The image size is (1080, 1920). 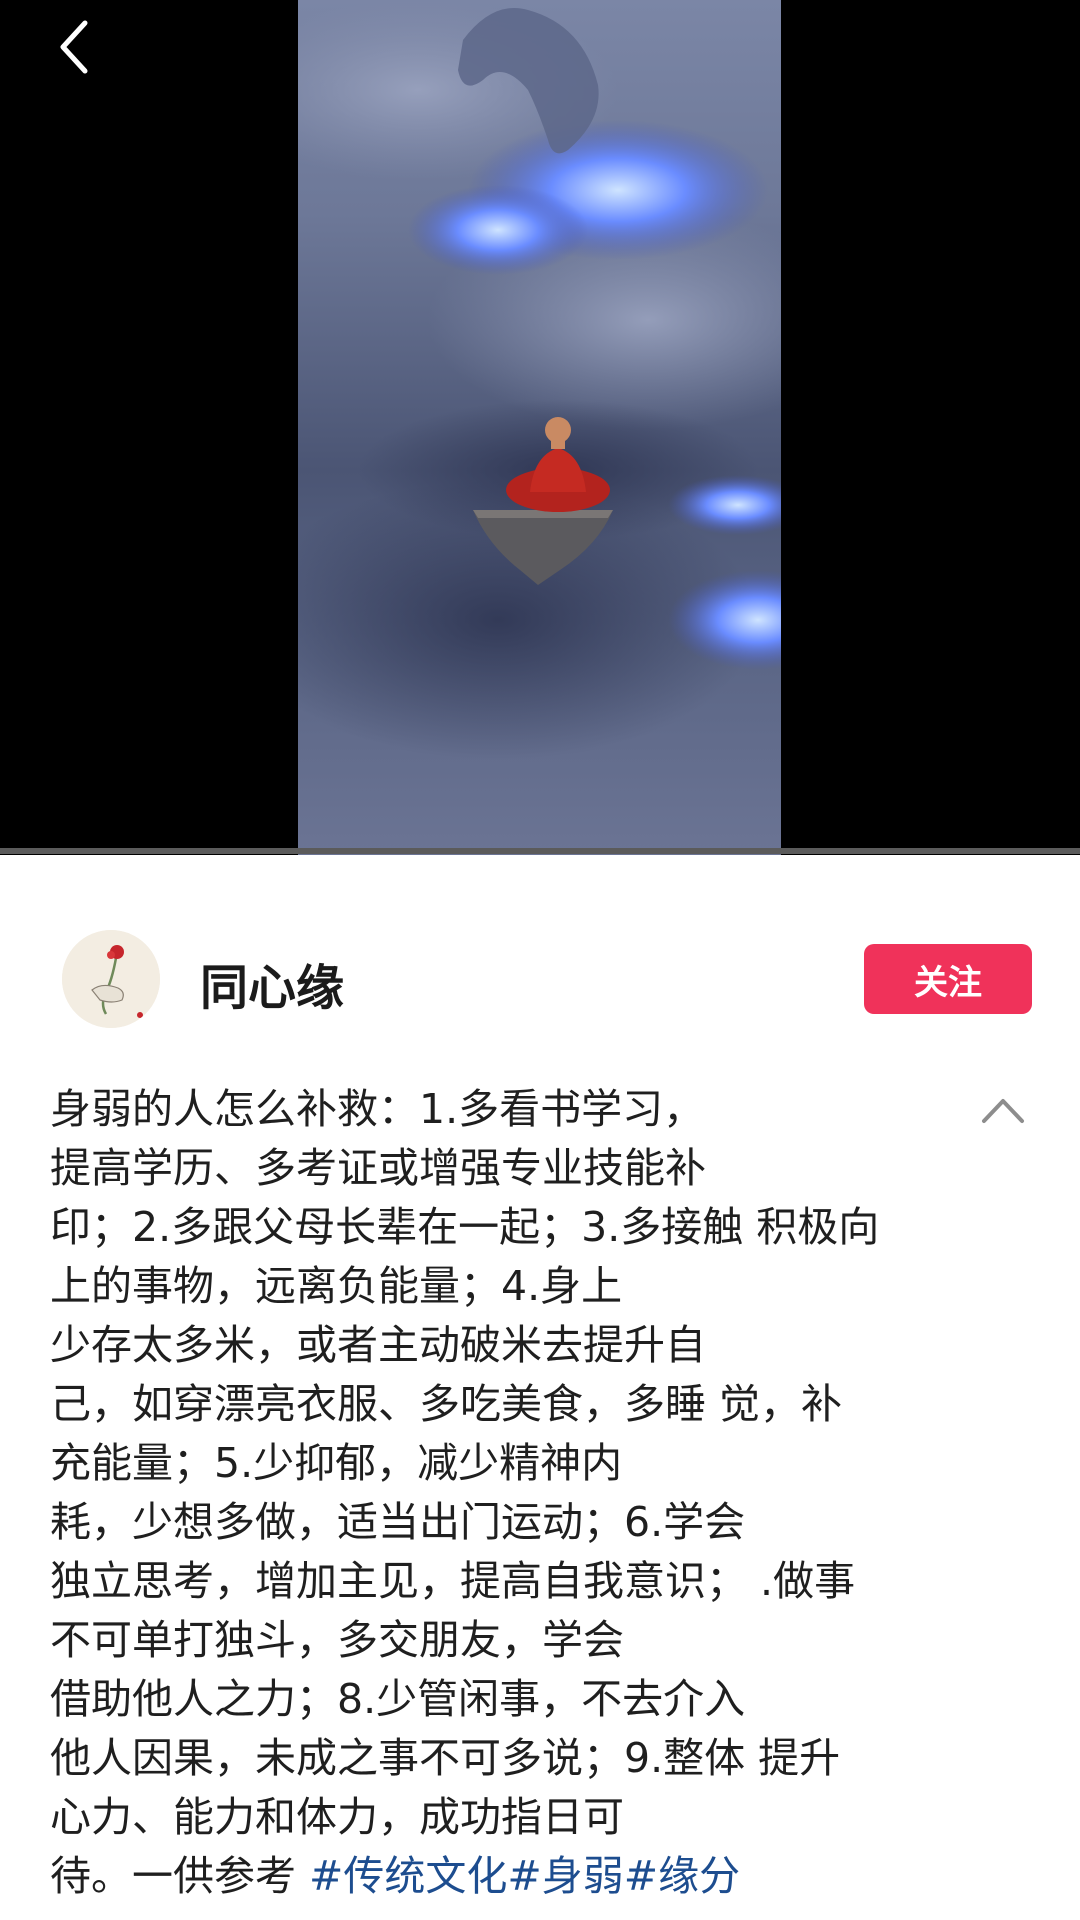 I want to click on description-line: 耗，少想多做，适当出门运动；6.学会, so click(x=398, y=1522).